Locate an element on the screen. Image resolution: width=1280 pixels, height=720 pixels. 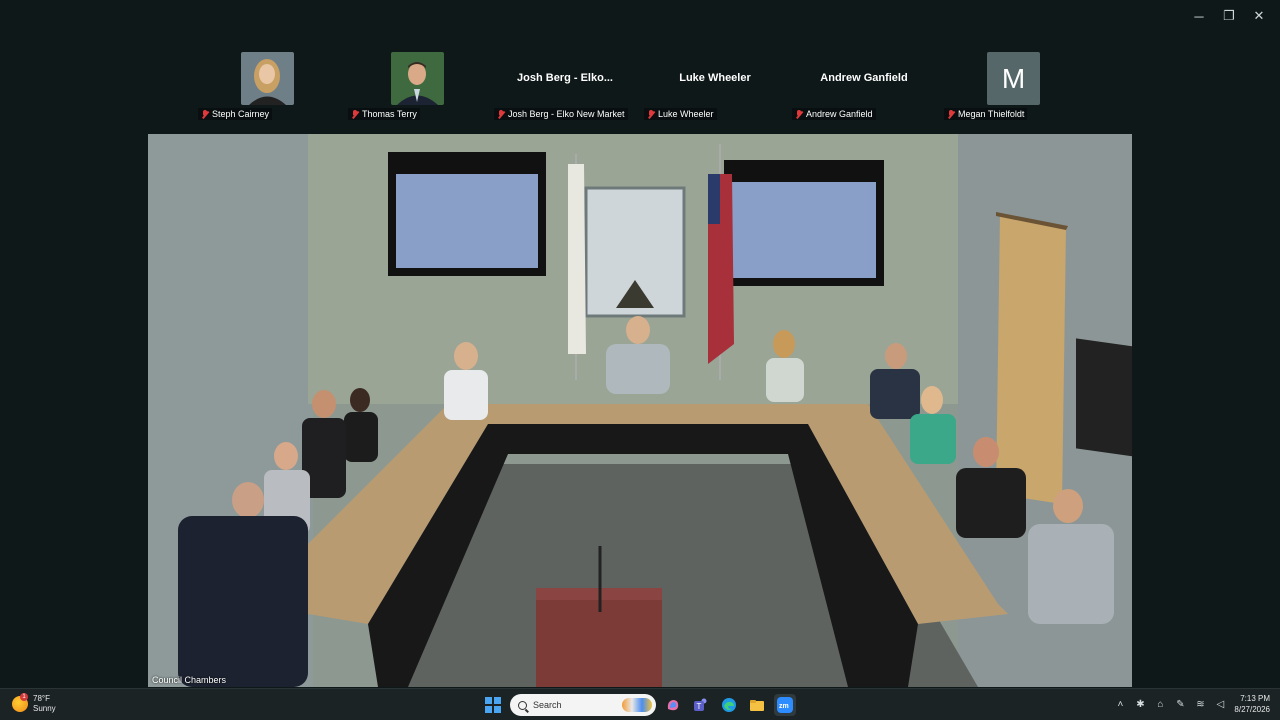
svg-text: T is located at coordinates (699, 706).